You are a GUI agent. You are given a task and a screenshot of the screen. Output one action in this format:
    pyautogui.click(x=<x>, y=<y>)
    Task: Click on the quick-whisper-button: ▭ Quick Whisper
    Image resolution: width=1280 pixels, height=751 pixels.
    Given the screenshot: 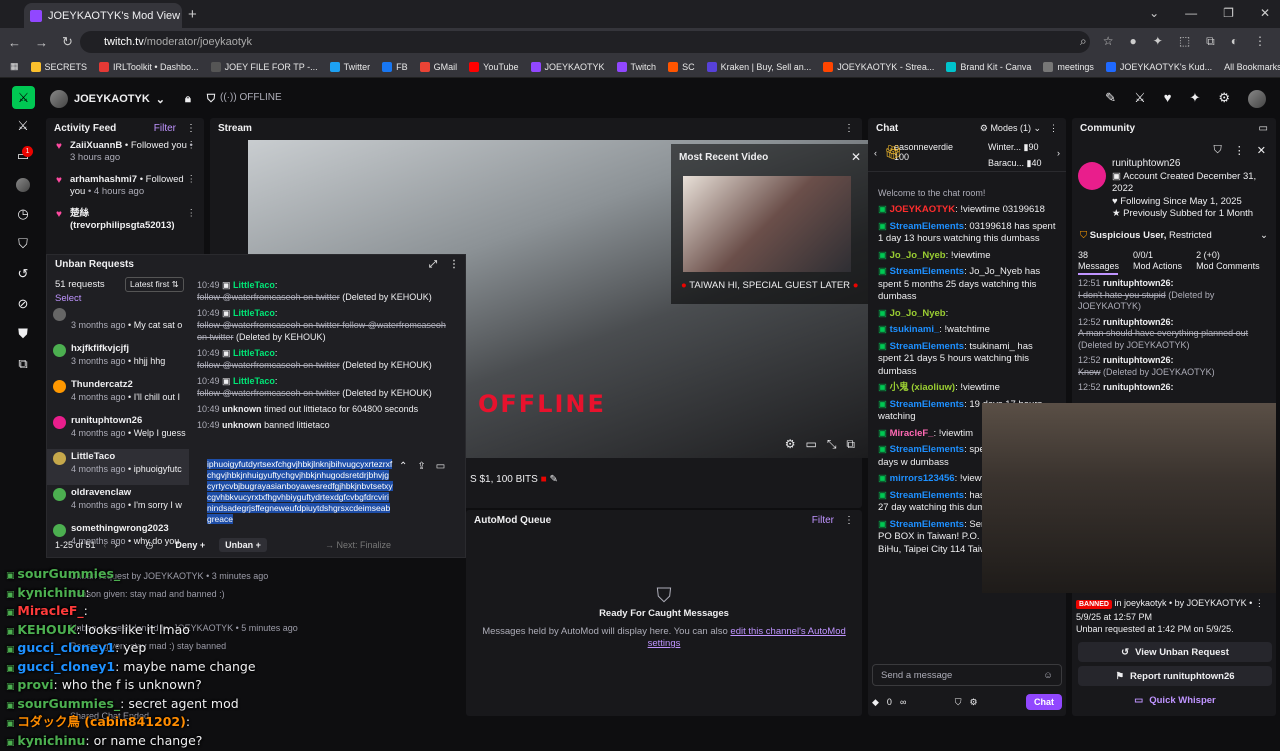 What is the action you would take?
    pyautogui.click(x=1175, y=700)
    